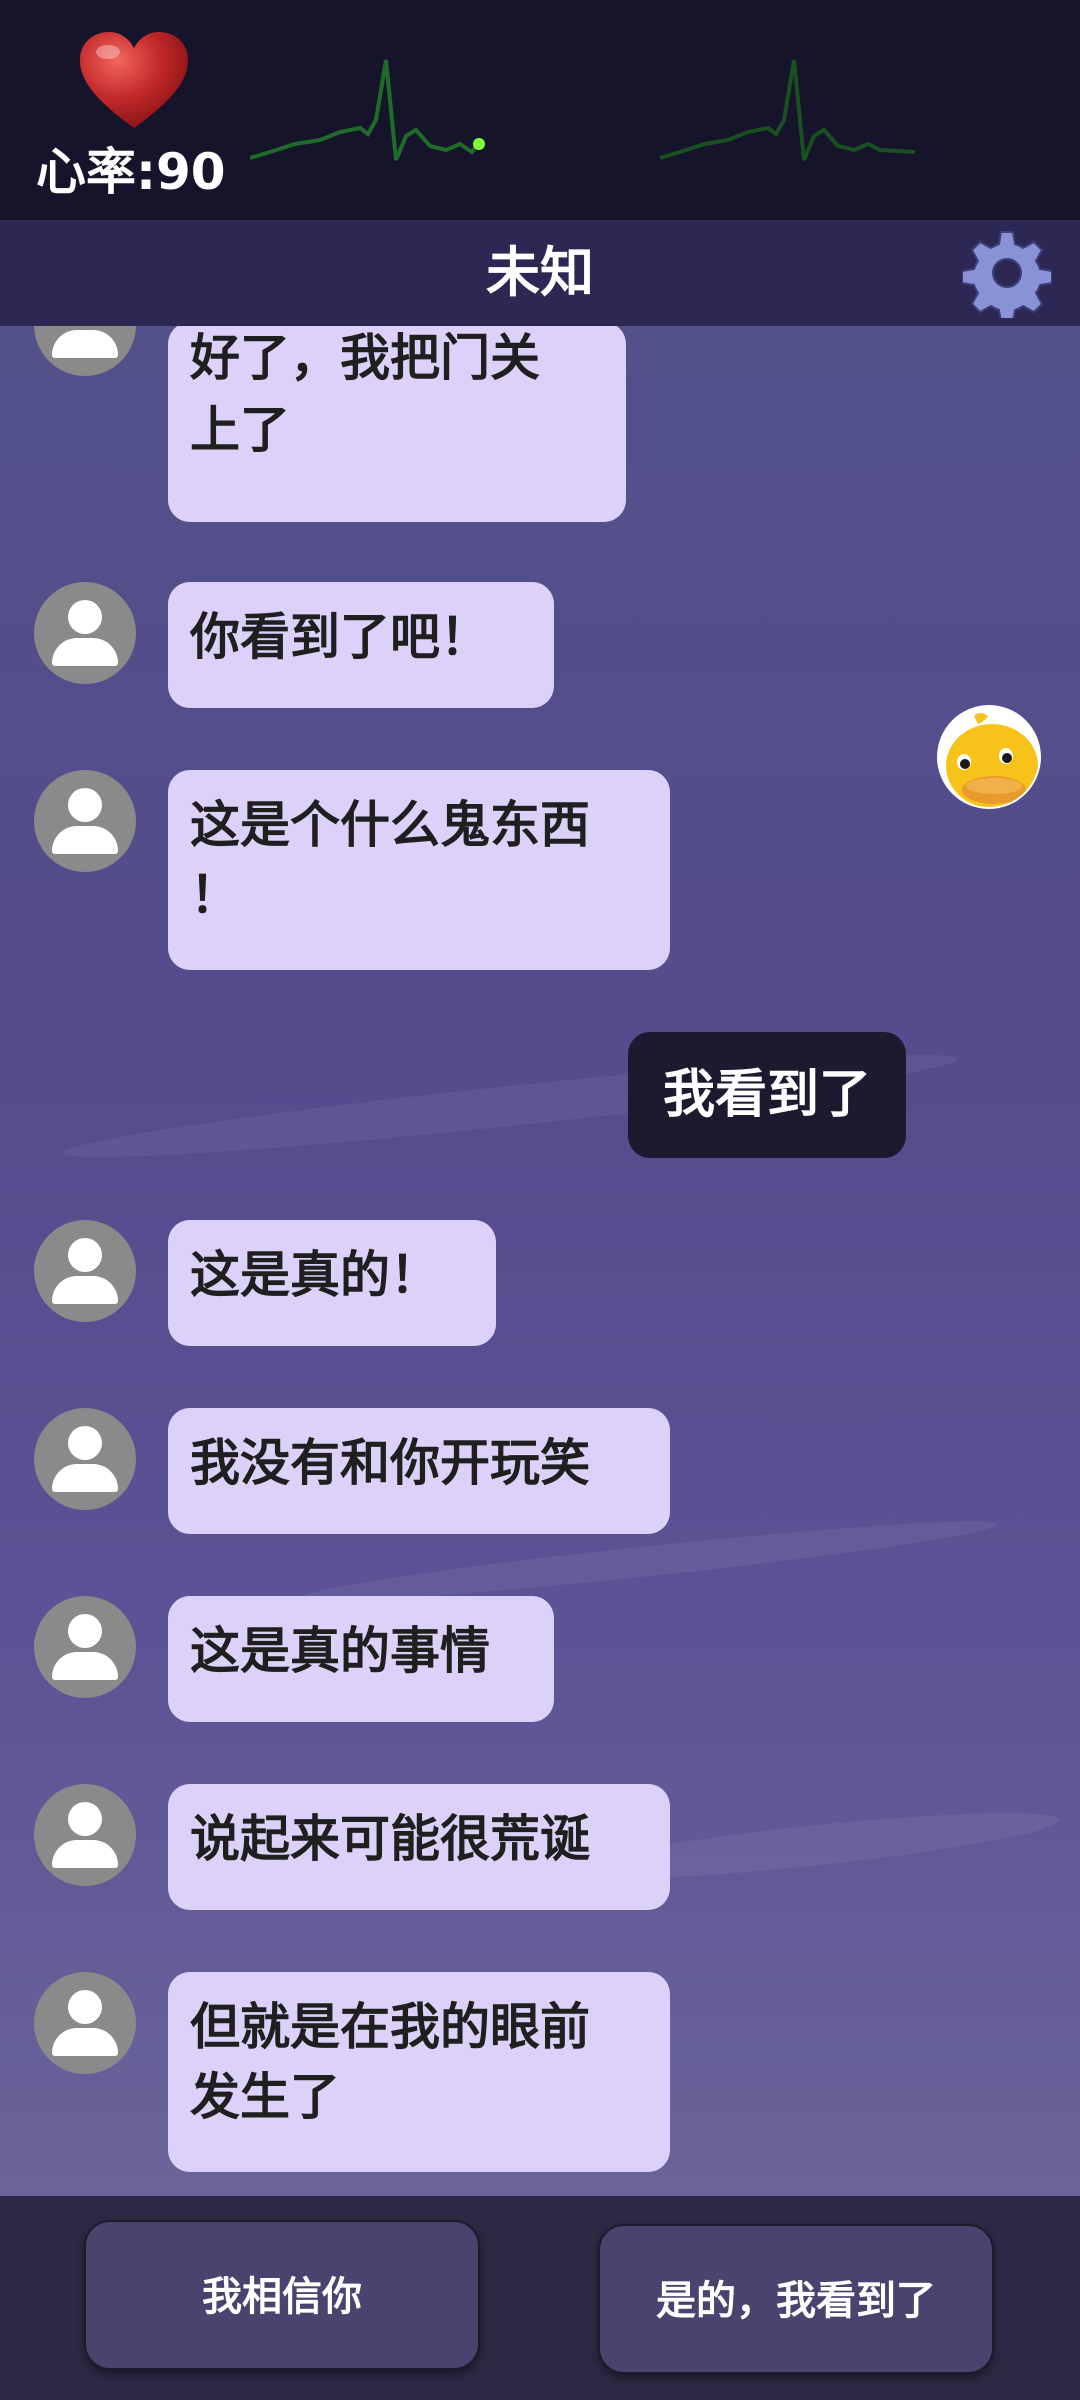 The height and width of the screenshot is (2400, 1080). I want to click on message-bubble: 这是真的事情, so click(361, 1659).